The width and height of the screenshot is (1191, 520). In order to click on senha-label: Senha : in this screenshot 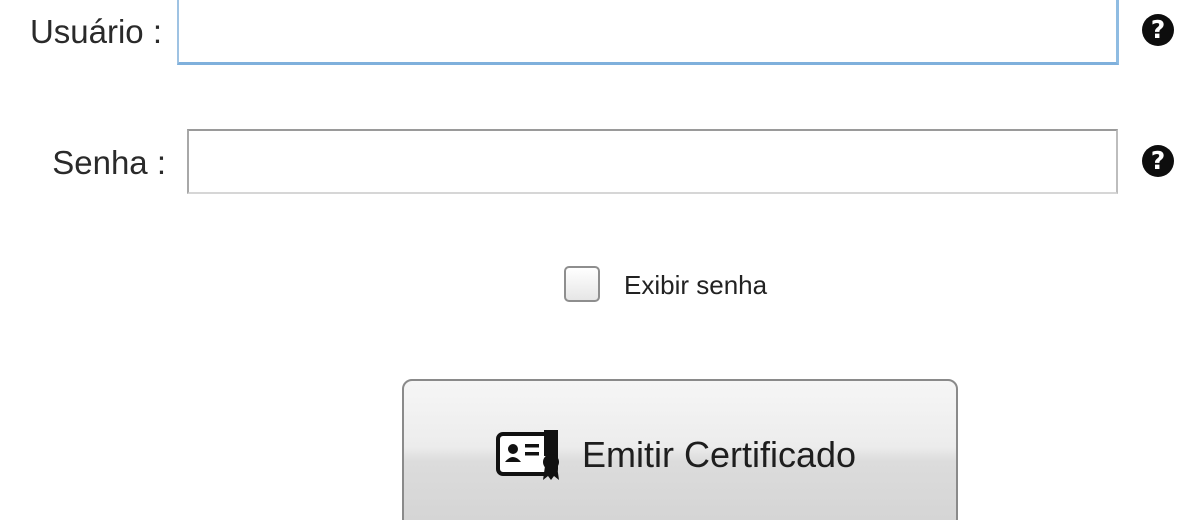, I will do `click(109, 162)`.